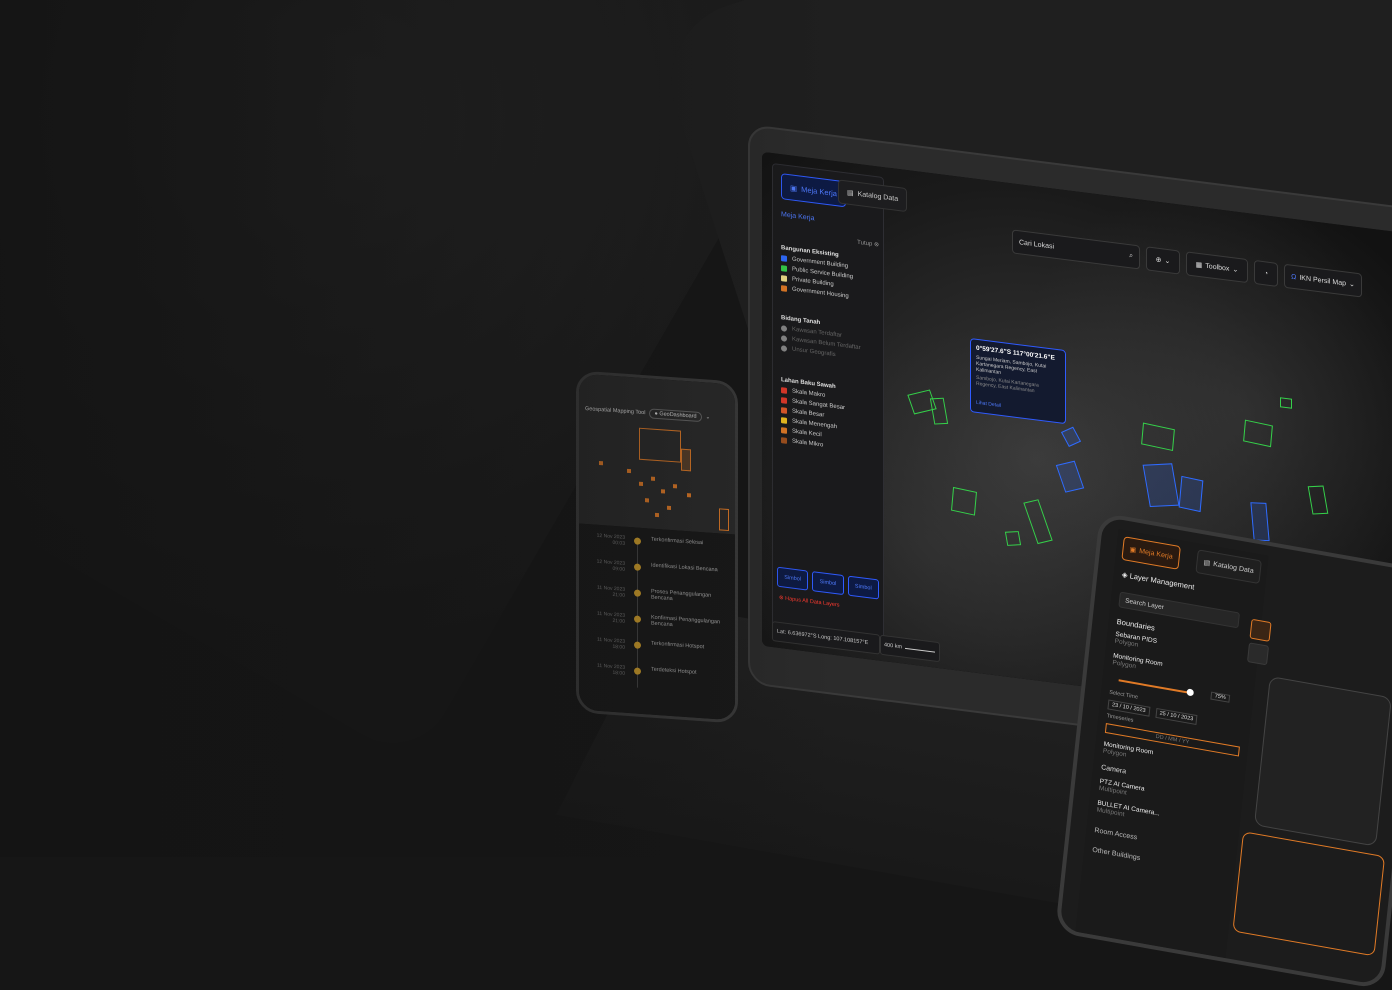 The height and width of the screenshot is (990, 1392). Describe the element at coordinates (1323, 281) in the screenshot. I see `map-select-label: IKN Persil Map` at that location.